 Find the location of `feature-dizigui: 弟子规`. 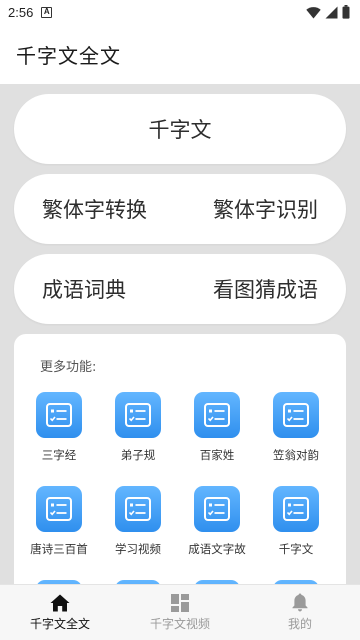

feature-dizigui: 弟子规 is located at coordinates (138, 427).